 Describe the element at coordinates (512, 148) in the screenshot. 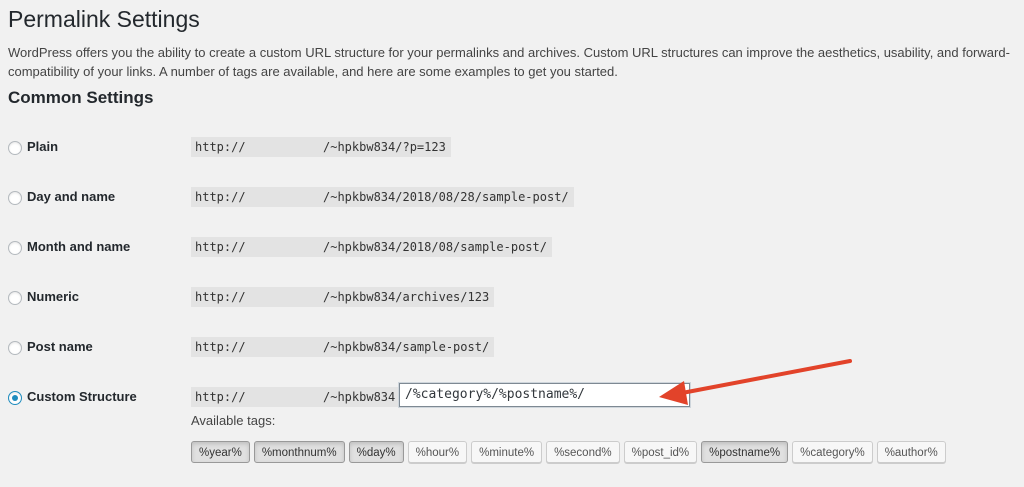

I see `option-row-plain: Plain http:///~hpkbw834/?p=123` at that location.